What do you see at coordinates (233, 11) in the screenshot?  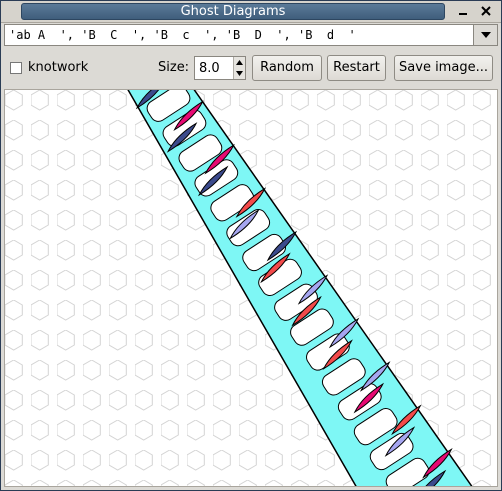 I see `window-title: Ghost Diagrams` at bounding box center [233, 11].